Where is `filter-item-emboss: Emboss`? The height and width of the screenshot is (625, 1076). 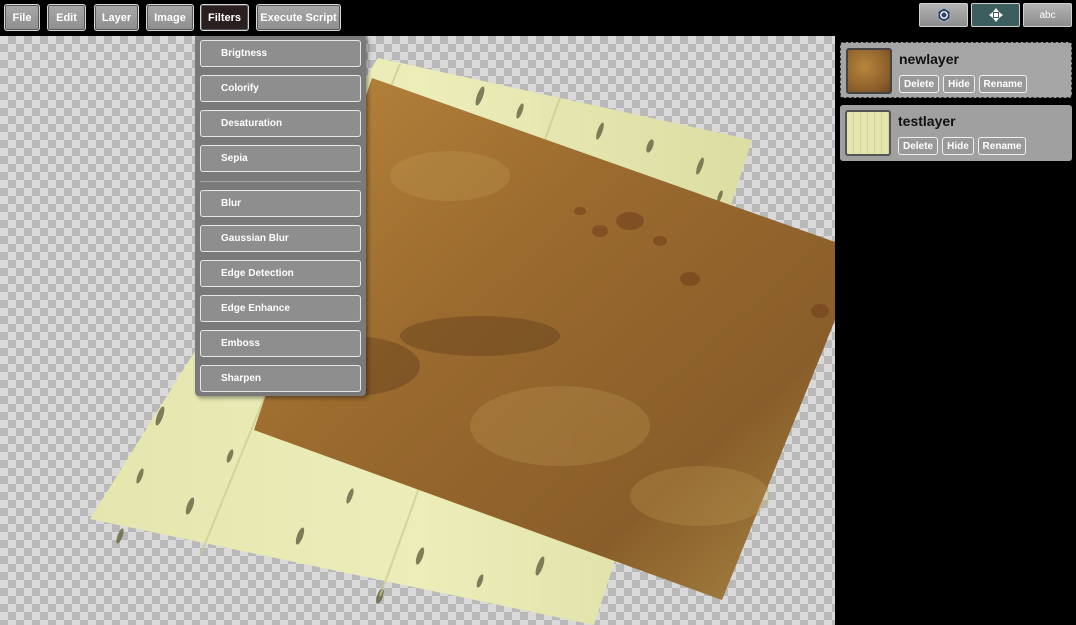
filter-item-emboss: Emboss is located at coordinates (280, 343).